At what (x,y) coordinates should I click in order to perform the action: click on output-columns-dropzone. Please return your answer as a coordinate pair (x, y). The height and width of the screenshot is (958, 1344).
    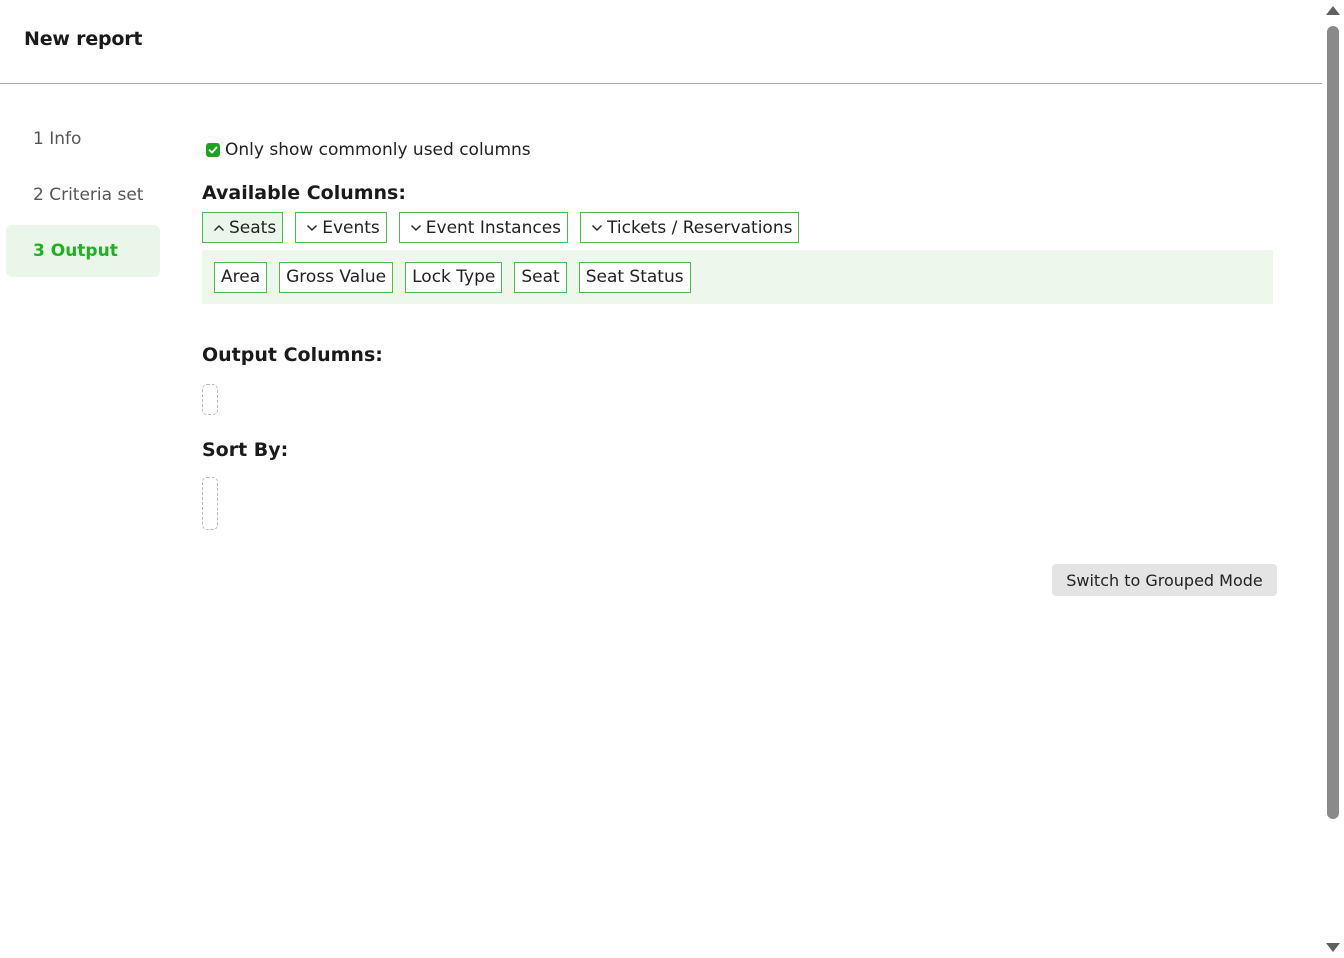
    Looking at the image, I should click on (210, 399).